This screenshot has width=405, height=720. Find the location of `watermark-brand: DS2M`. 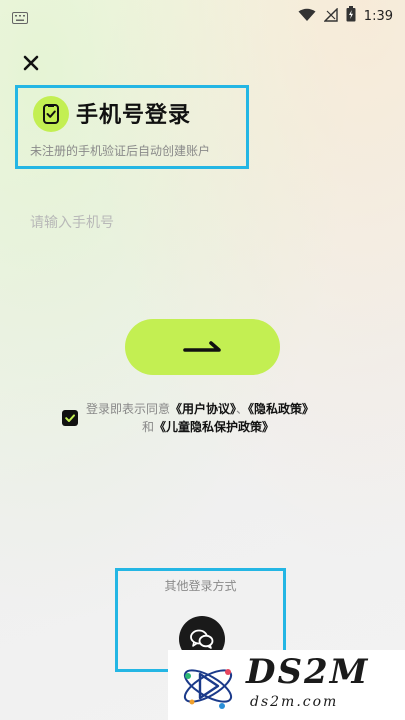

watermark-brand: DS2M is located at coordinates (308, 672).